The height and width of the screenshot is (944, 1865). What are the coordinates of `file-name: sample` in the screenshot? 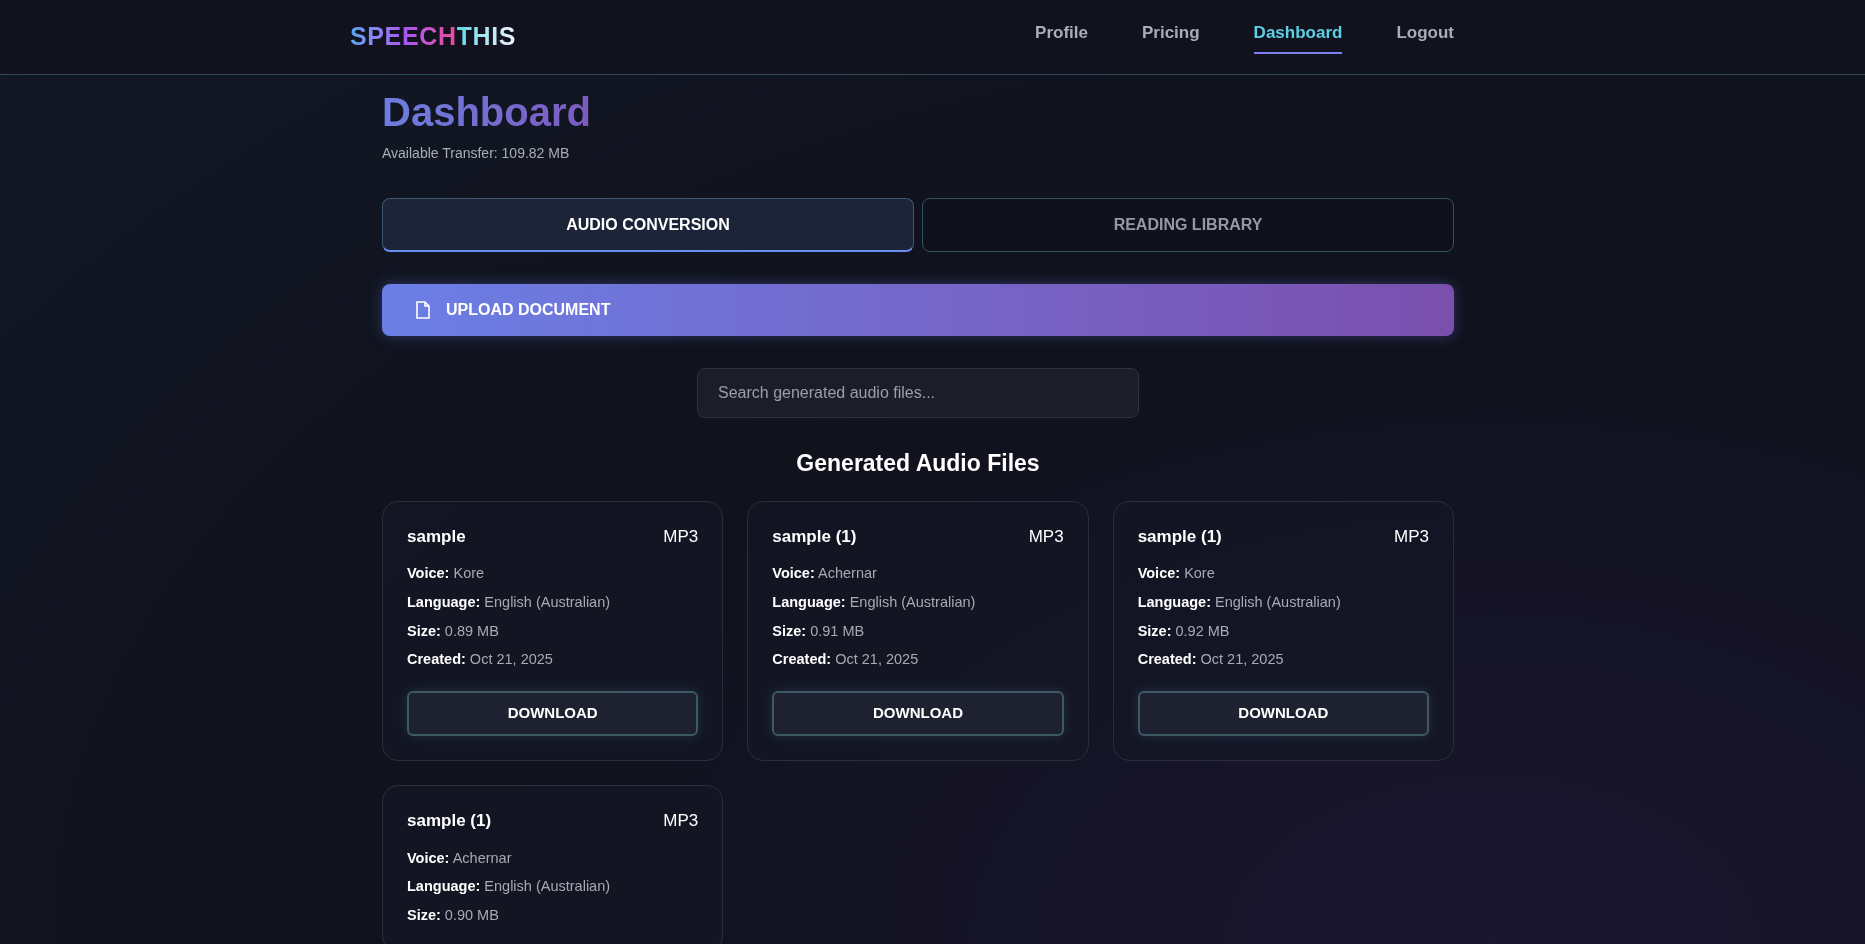 It's located at (436, 536).